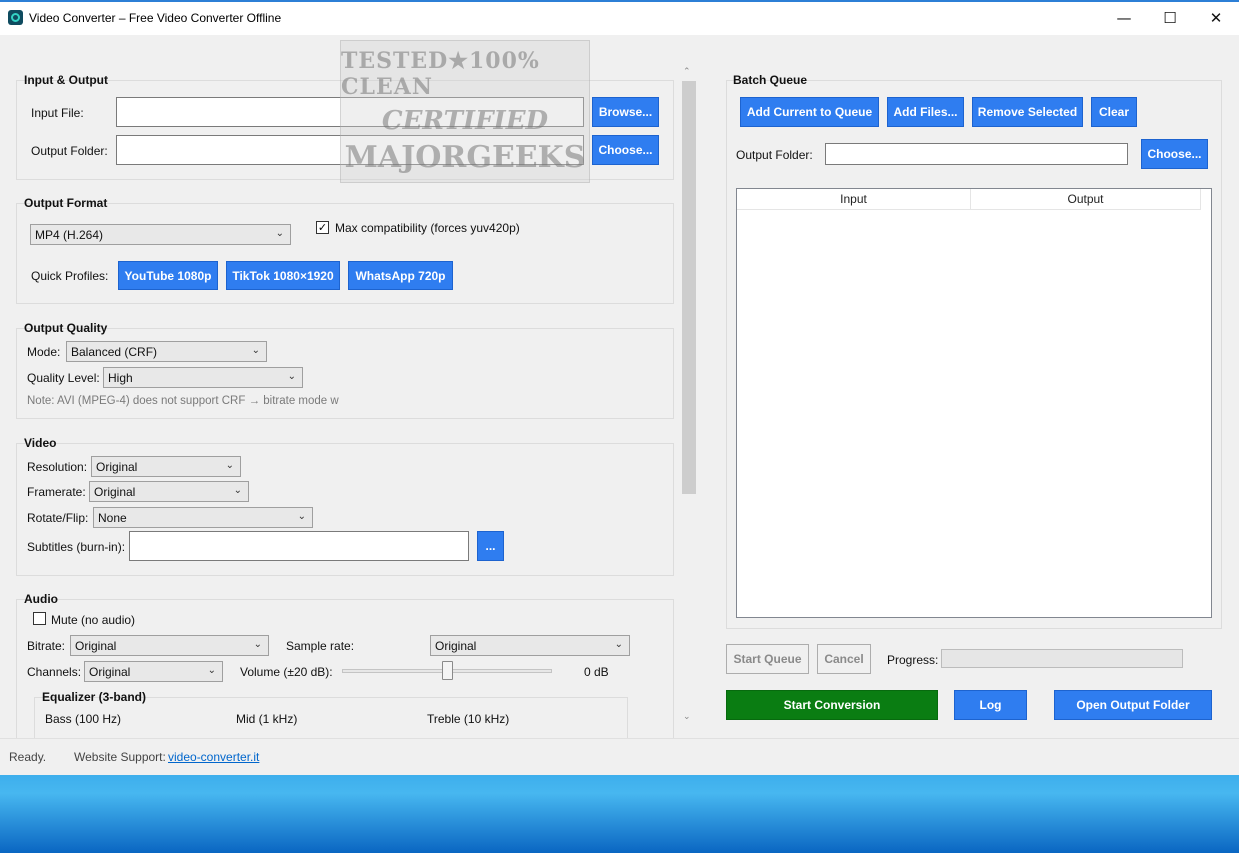 The height and width of the screenshot is (853, 1239). I want to click on scroll-up-icon: ⌃, so click(687, 72).